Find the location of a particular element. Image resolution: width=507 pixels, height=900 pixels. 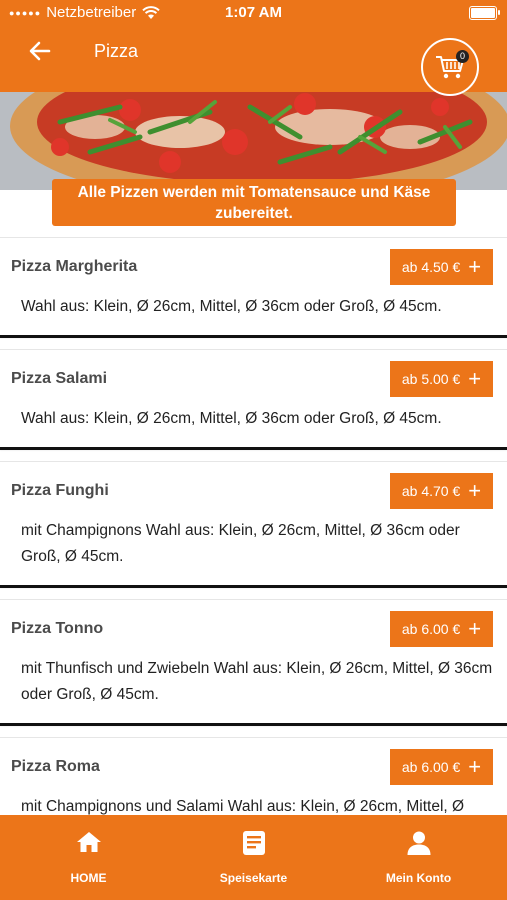

bottom-navigation: HOME Speisekarte Mein Konto is located at coordinates (253, 857).